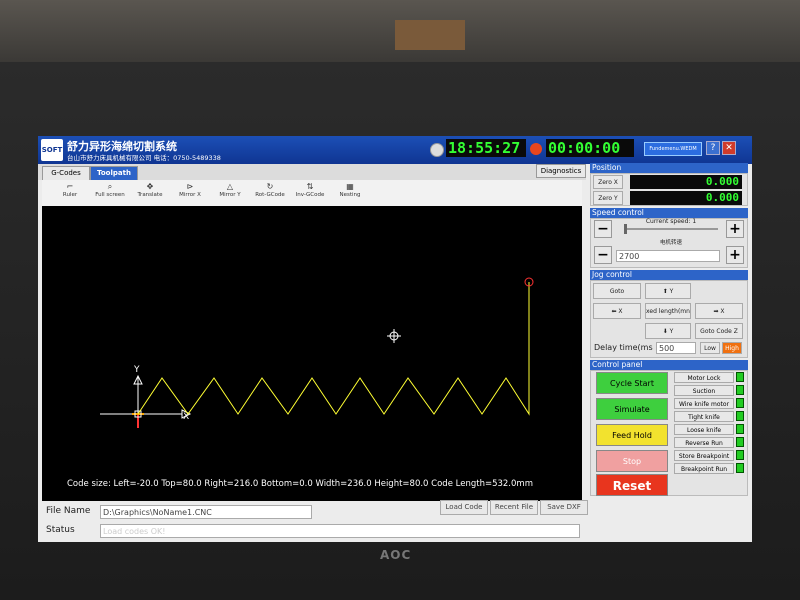  What do you see at coordinates (719, 331) in the screenshot?
I see `goto-code-z-button: Goto Code Z` at bounding box center [719, 331].